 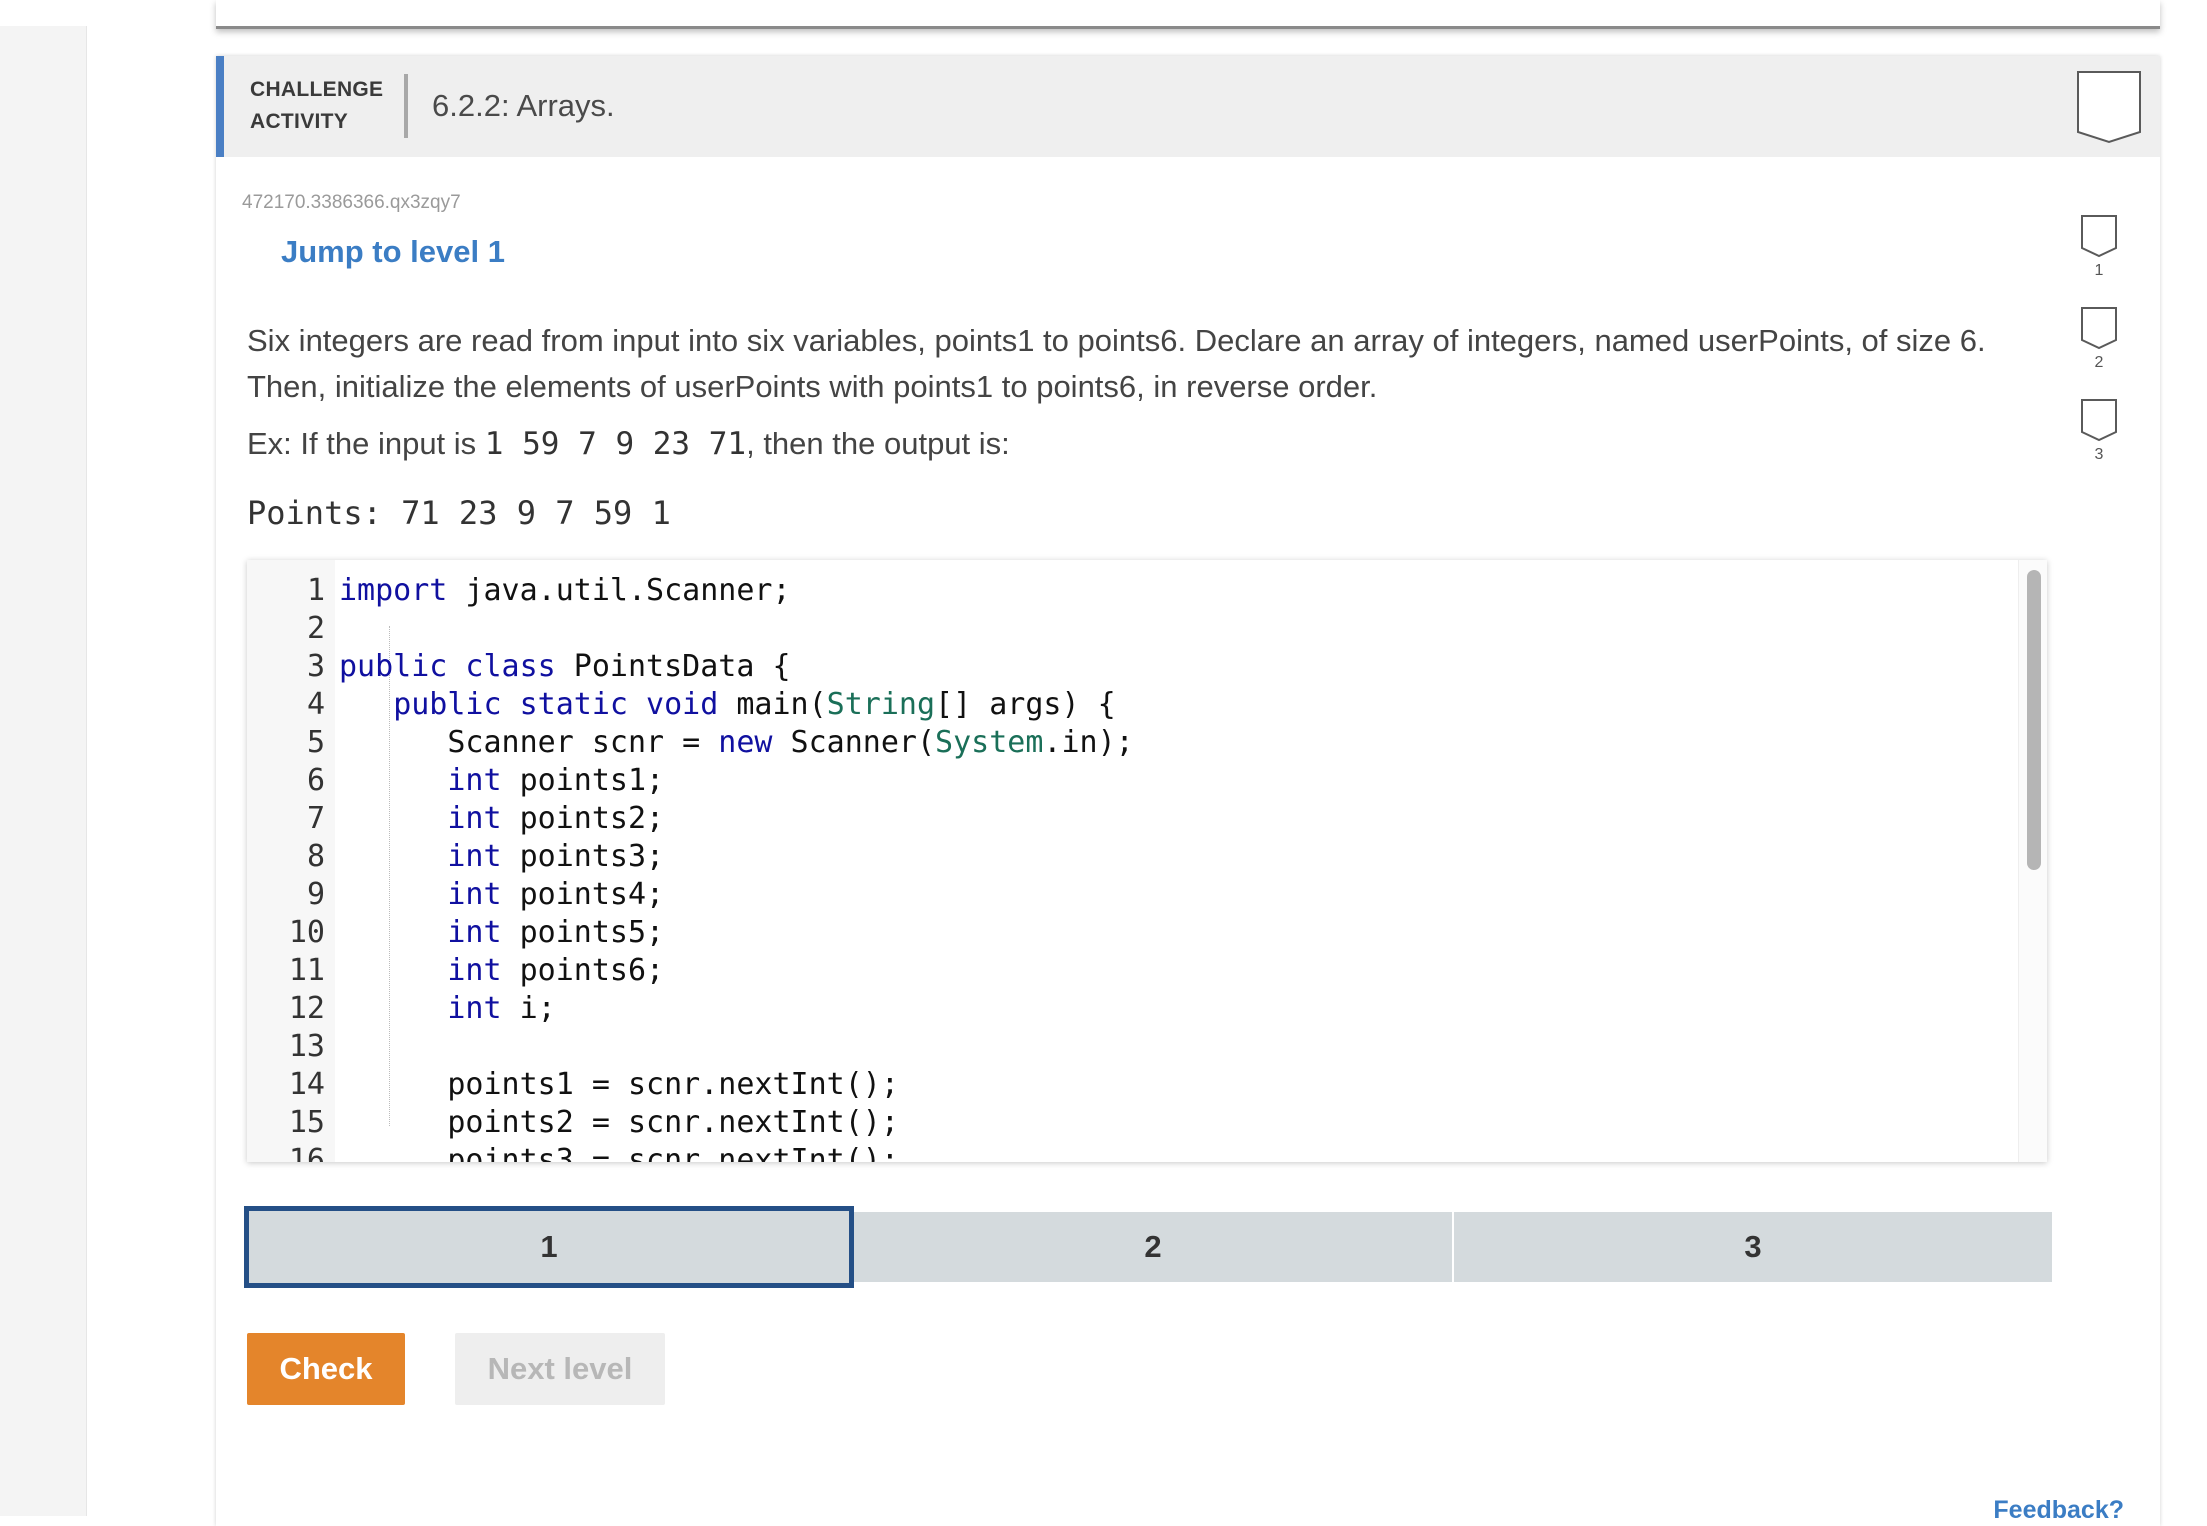 What do you see at coordinates (1137, 857) in the screenshot?
I see `code-line: 8 int points3;` at bounding box center [1137, 857].